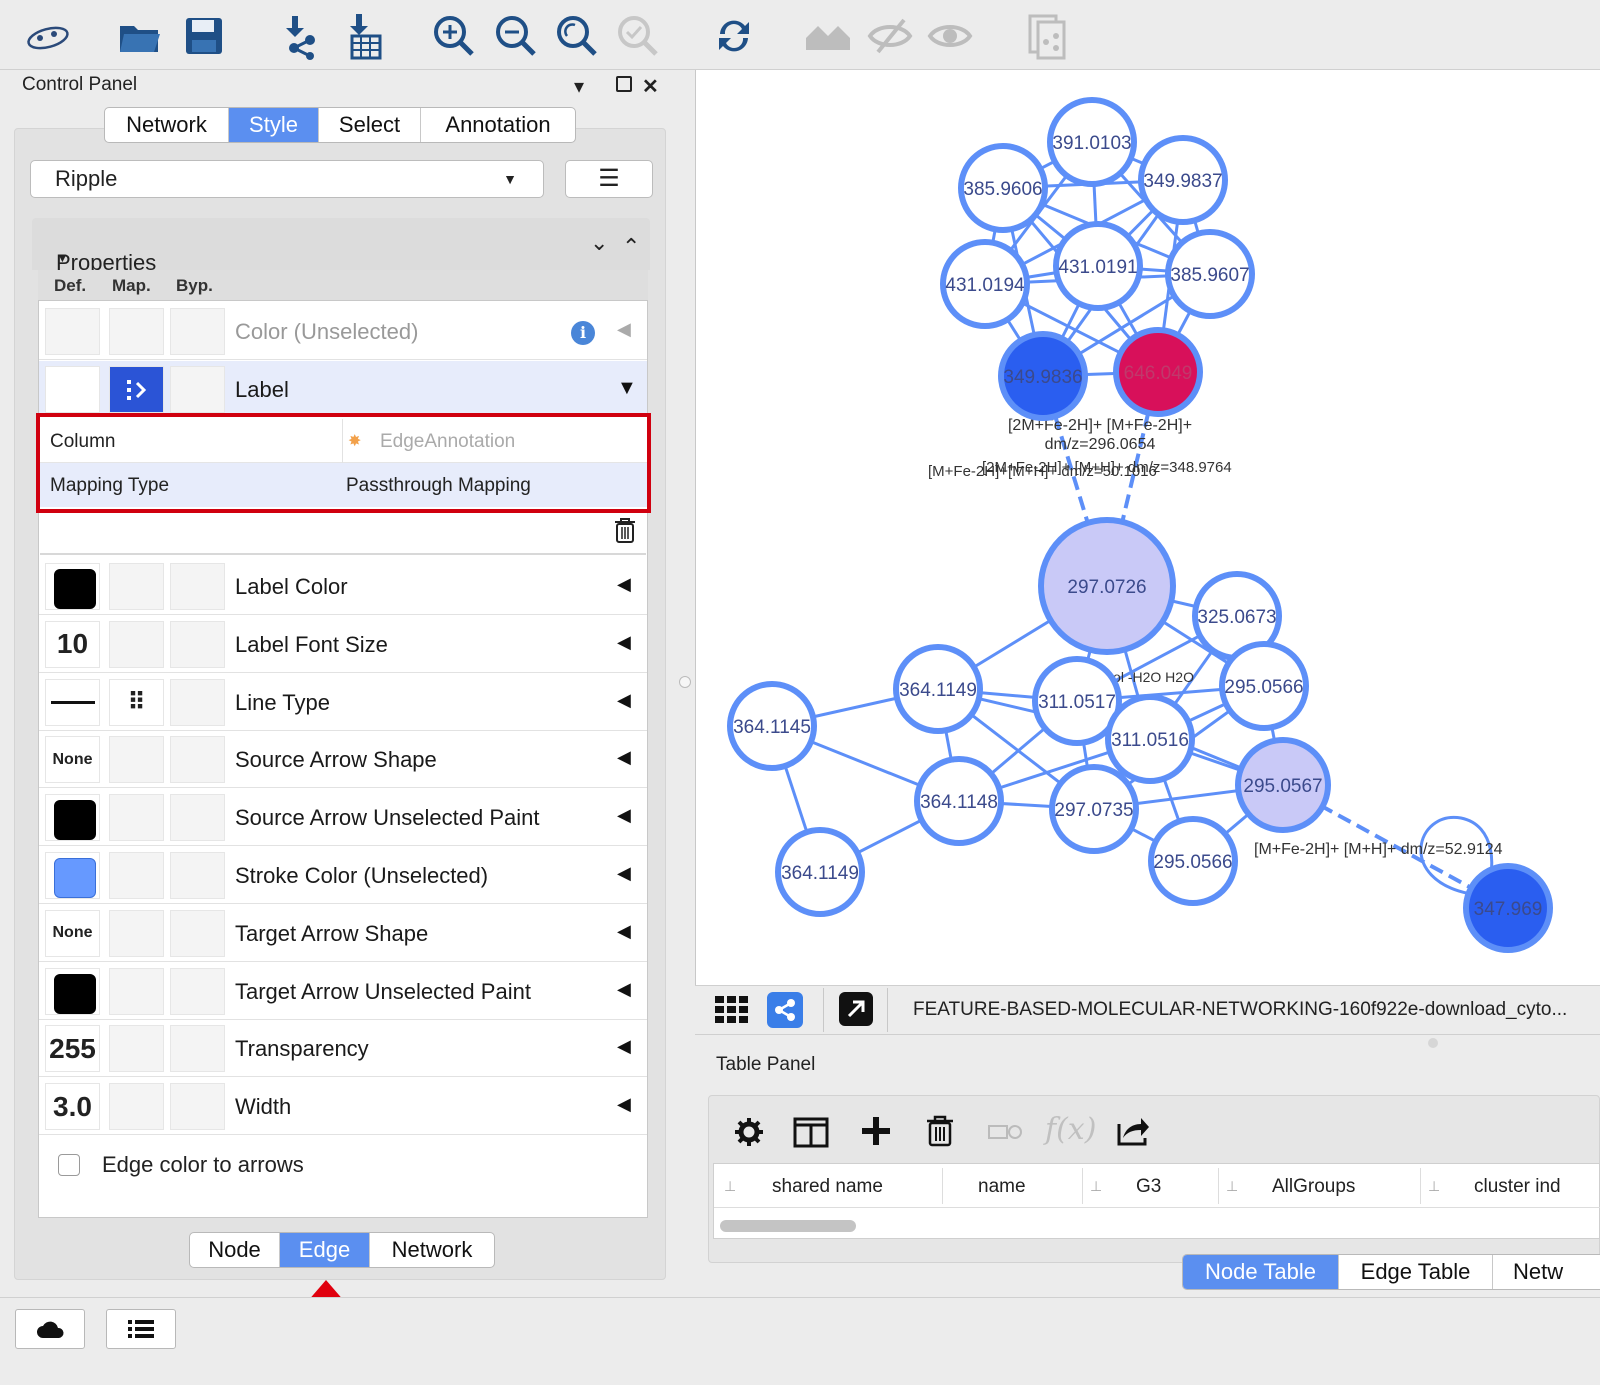  What do you see at coordinates (325, 1250) in the screenshot?
I see `tab-edge: Edge` at bounding box center [325, 1250].